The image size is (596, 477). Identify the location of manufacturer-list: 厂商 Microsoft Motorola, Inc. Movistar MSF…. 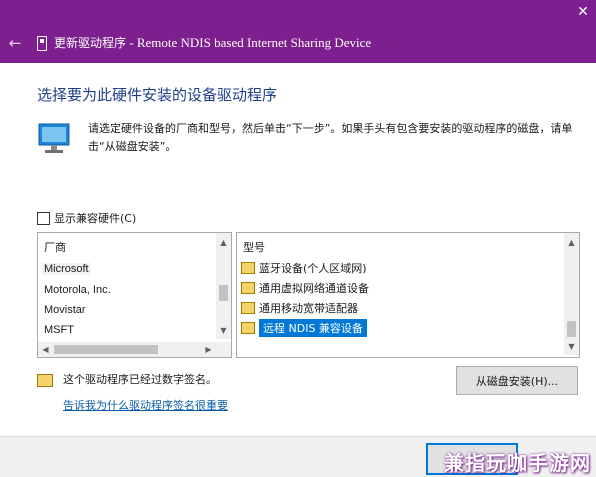
(134, 295).